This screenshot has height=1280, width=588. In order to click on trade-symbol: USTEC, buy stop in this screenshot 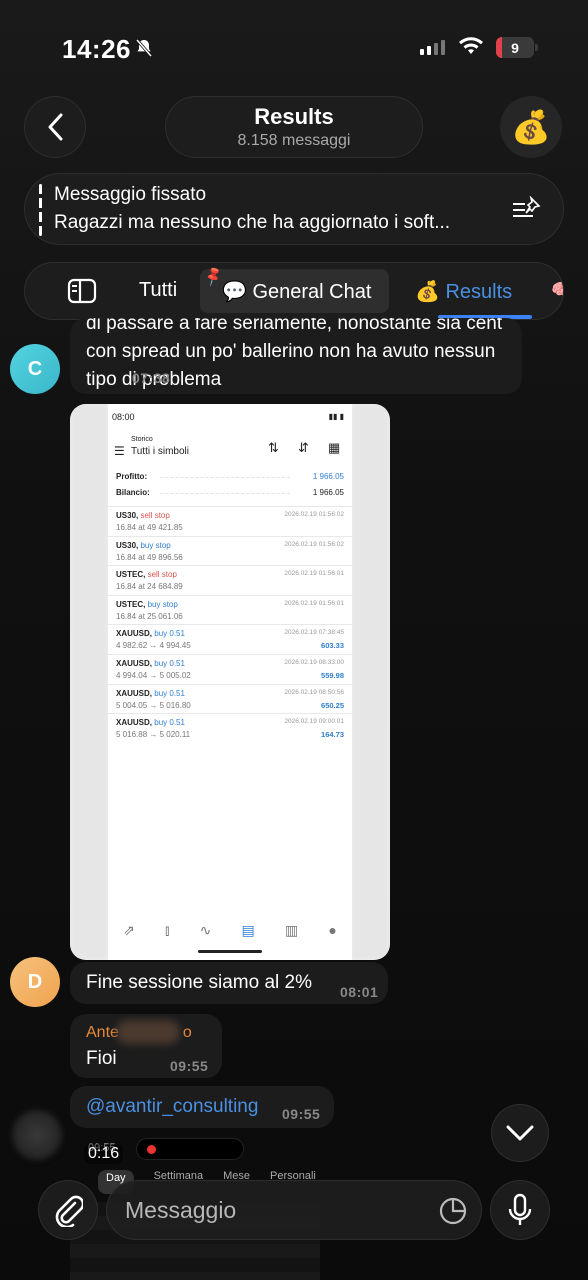, I will do `click(147, 604)`.